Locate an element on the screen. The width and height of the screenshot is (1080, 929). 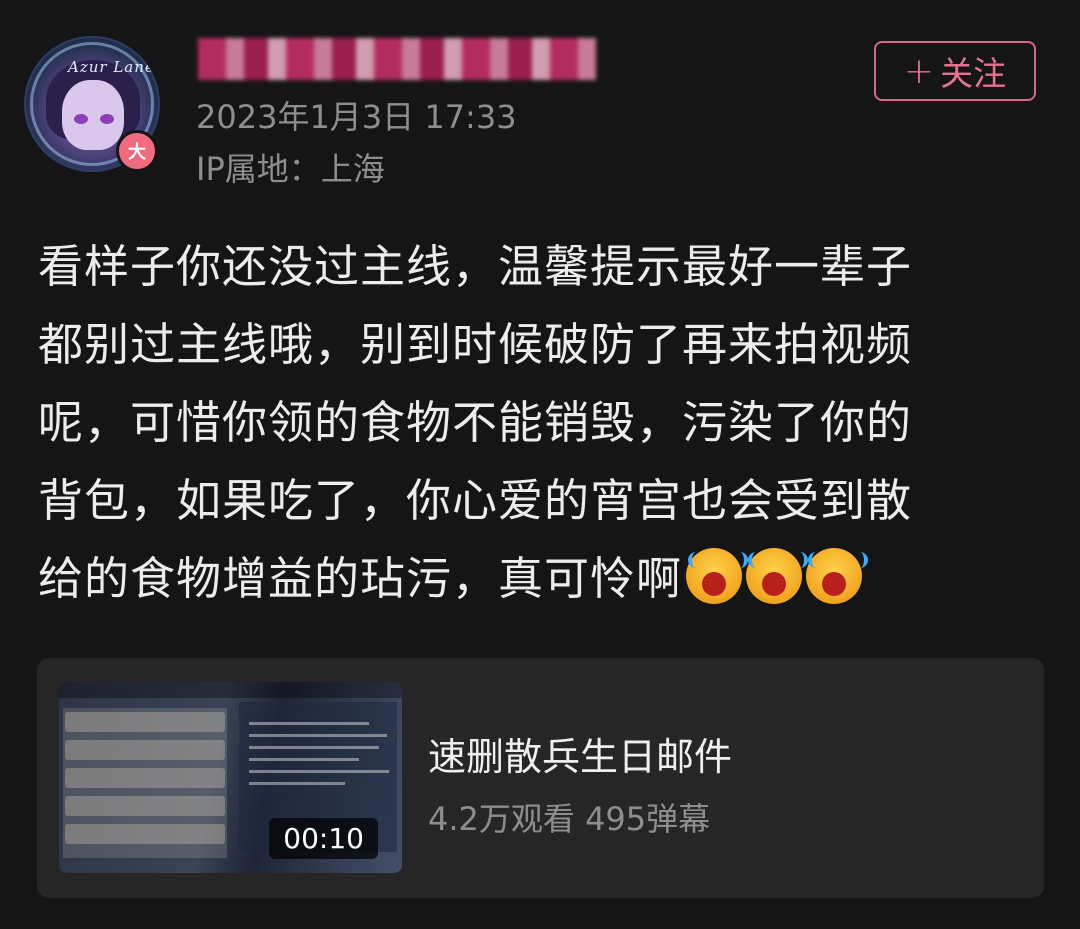
content-line: 看样子你还没过主线，温馨提示最好一辈子 is located at coordinates (475, 266).